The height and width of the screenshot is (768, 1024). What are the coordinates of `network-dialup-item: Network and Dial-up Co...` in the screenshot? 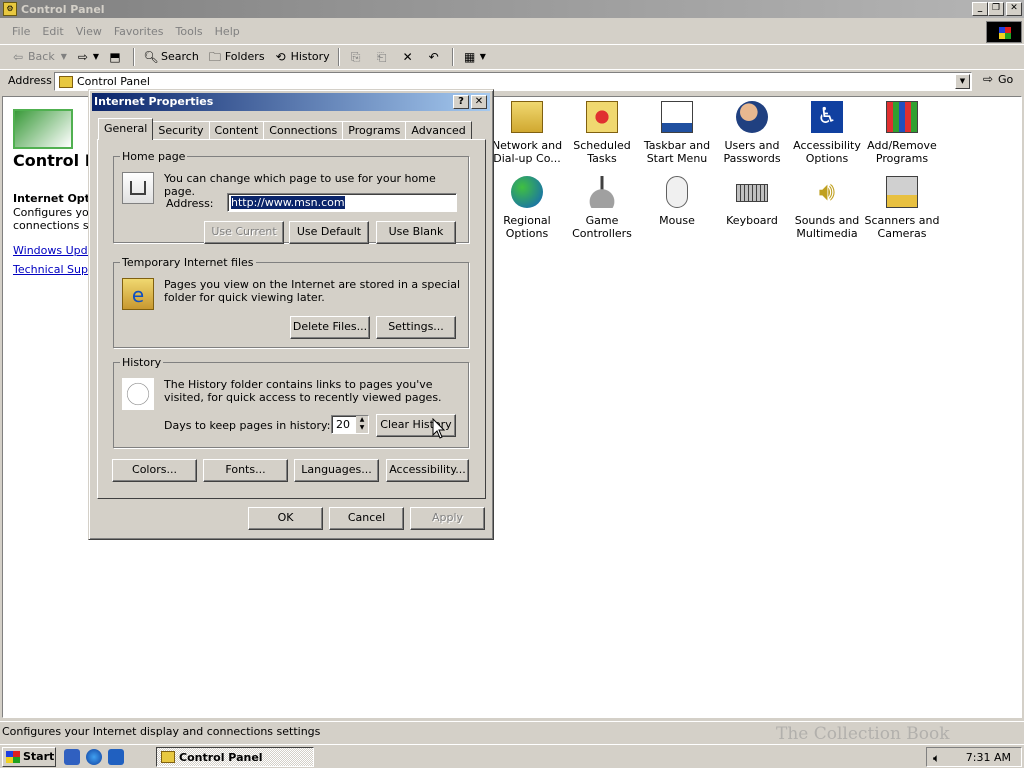 It's located at (527, 133).